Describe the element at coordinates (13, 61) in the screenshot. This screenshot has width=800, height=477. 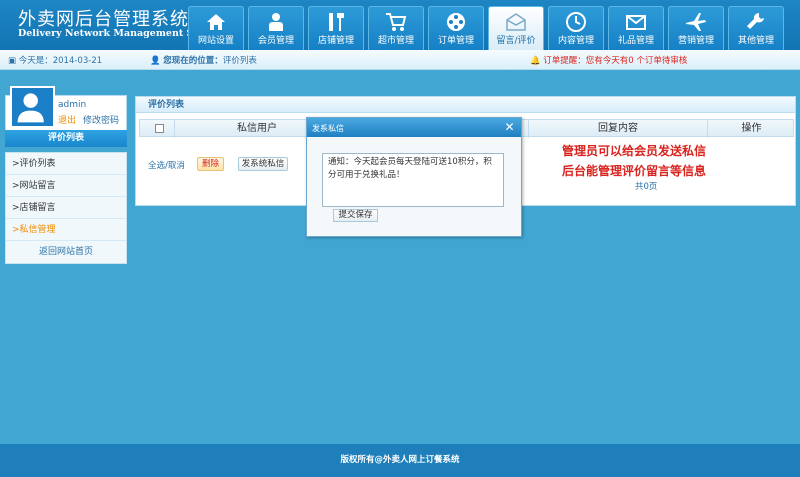
I see `calendar-icon: ▣` at that location.